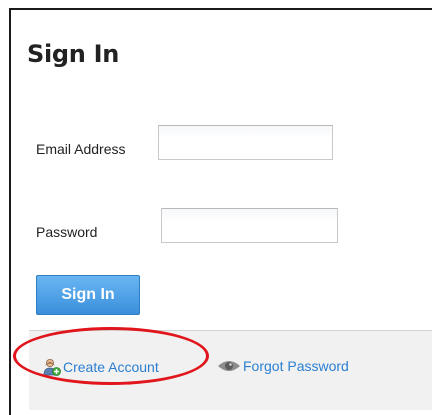  I want to click on user-add-icon, so click(52, 368).